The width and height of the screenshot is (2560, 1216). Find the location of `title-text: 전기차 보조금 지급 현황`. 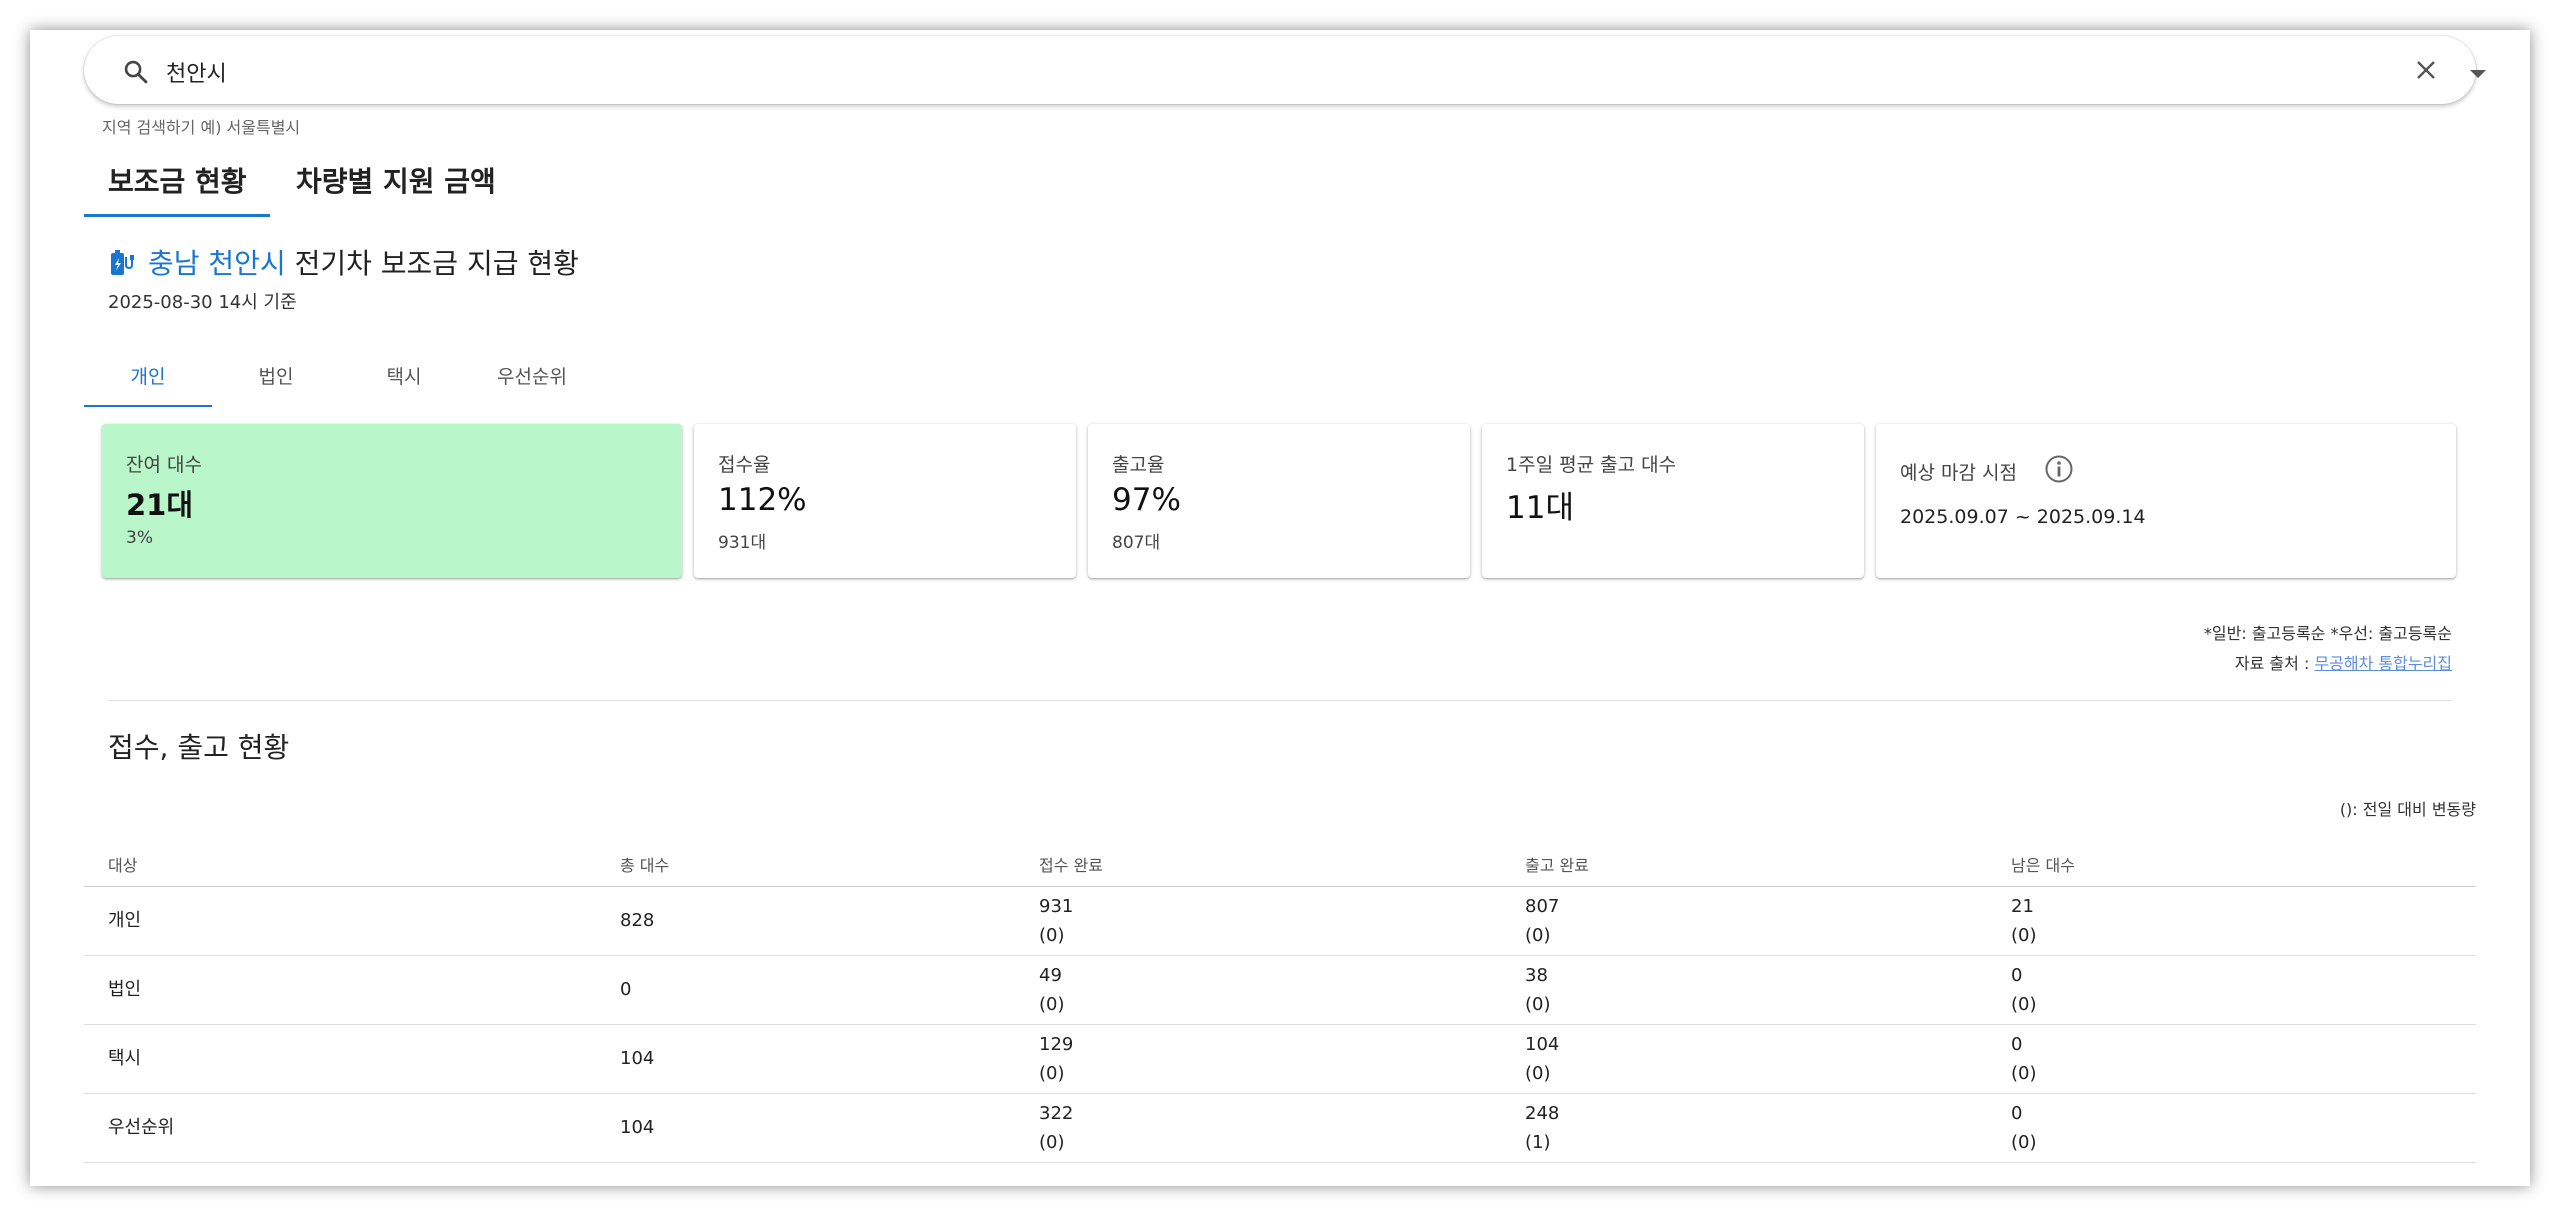

title-text: 전기차 보조금 지급 현황 is located at coordinates (436, 263).